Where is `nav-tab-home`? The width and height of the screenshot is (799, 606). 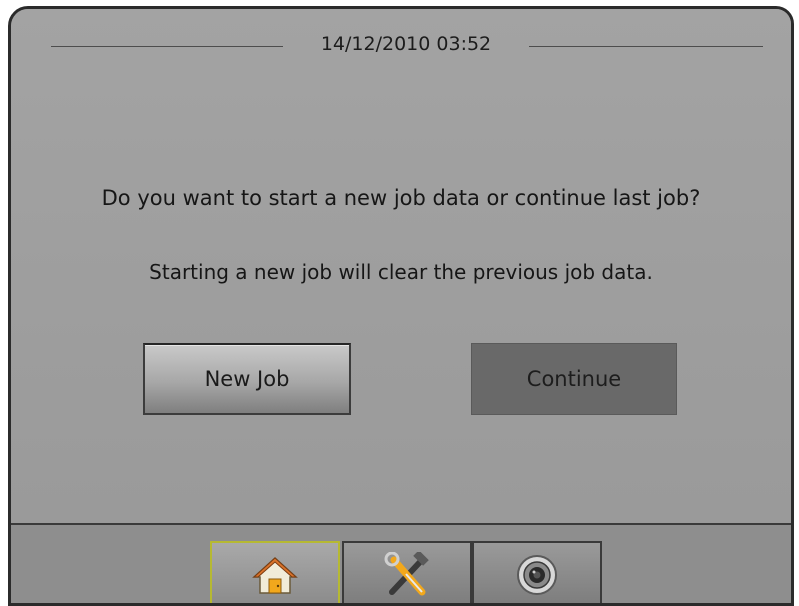
nav-tab-home is located at coordinates (275, 572).